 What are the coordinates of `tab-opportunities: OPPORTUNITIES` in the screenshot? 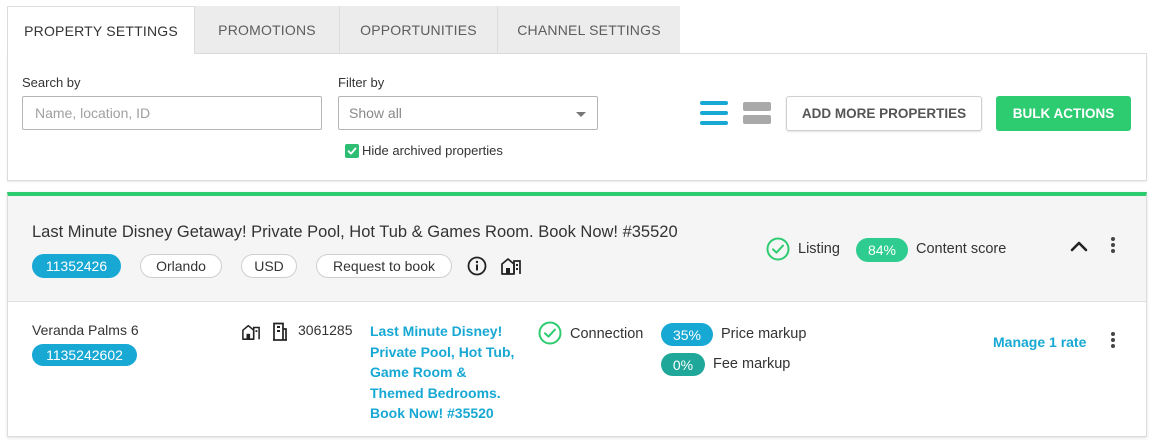 It's located at (419, 30).